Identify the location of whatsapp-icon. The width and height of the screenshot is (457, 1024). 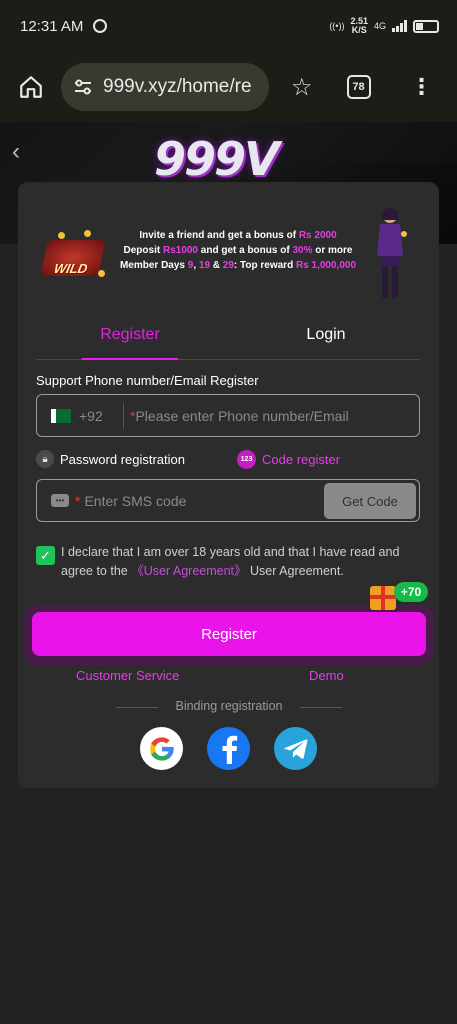
(100, 26).